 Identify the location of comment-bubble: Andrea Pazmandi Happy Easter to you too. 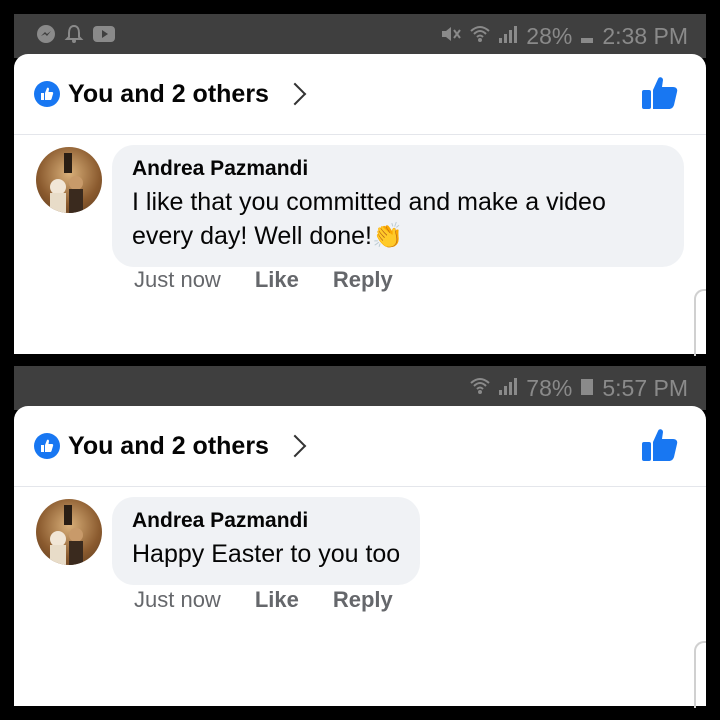
(266, 541).